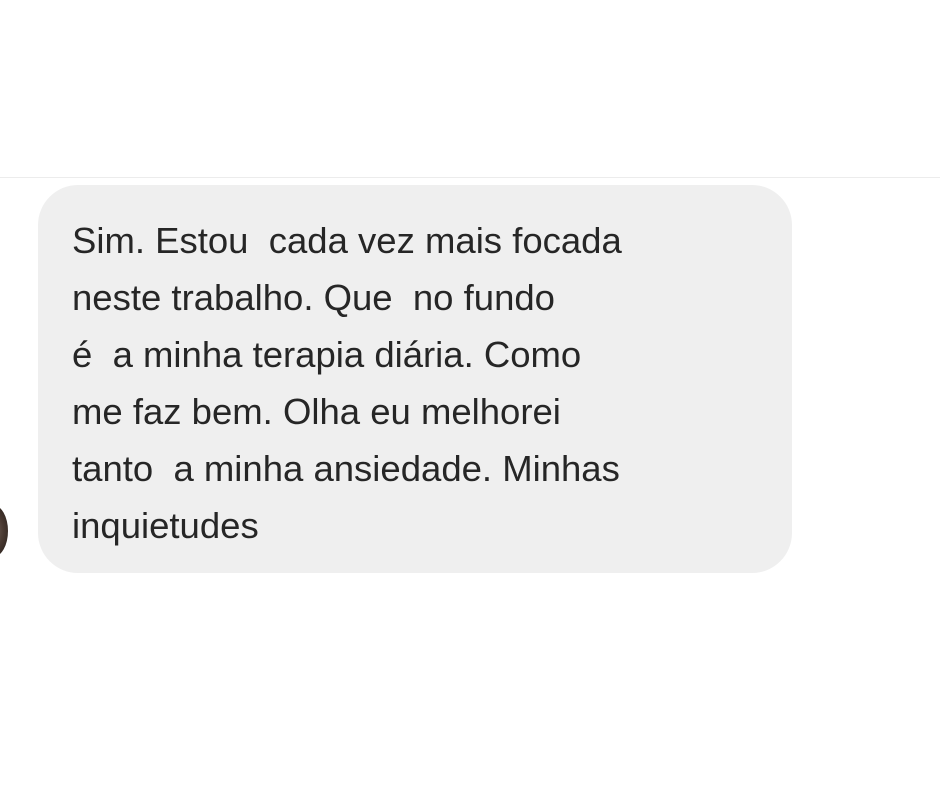 The height and width of the screenshot is (788, 940). Describe the element at coordinates (346, 468) in the screenshot. I see `message-line: tanto a minha ansiedade. Minhas` at that location.